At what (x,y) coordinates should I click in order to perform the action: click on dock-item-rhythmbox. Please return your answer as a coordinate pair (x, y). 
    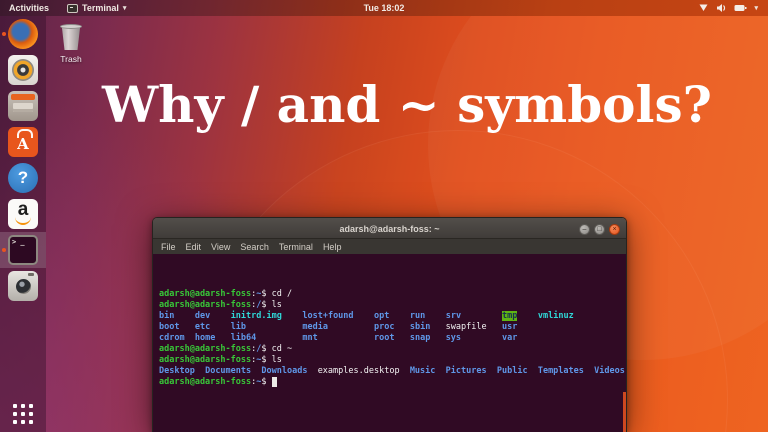
    Looking at the image, I should click on (23, 70).